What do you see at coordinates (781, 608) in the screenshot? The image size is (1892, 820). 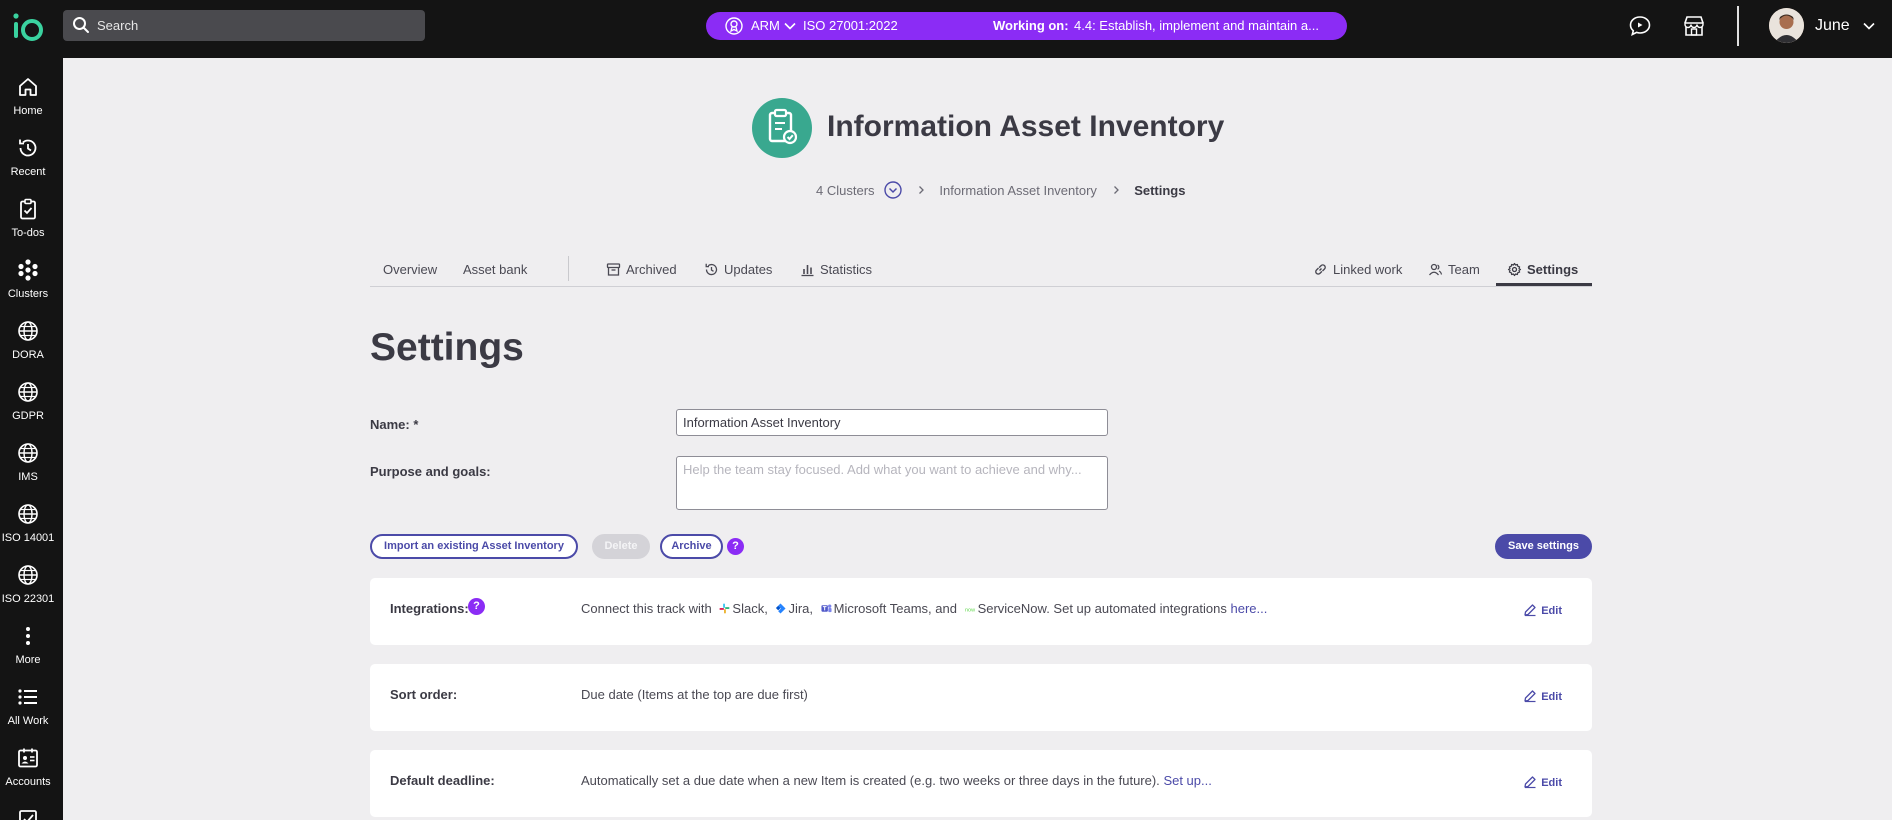 I see `jira-icon` at bounding box center [781, 608].